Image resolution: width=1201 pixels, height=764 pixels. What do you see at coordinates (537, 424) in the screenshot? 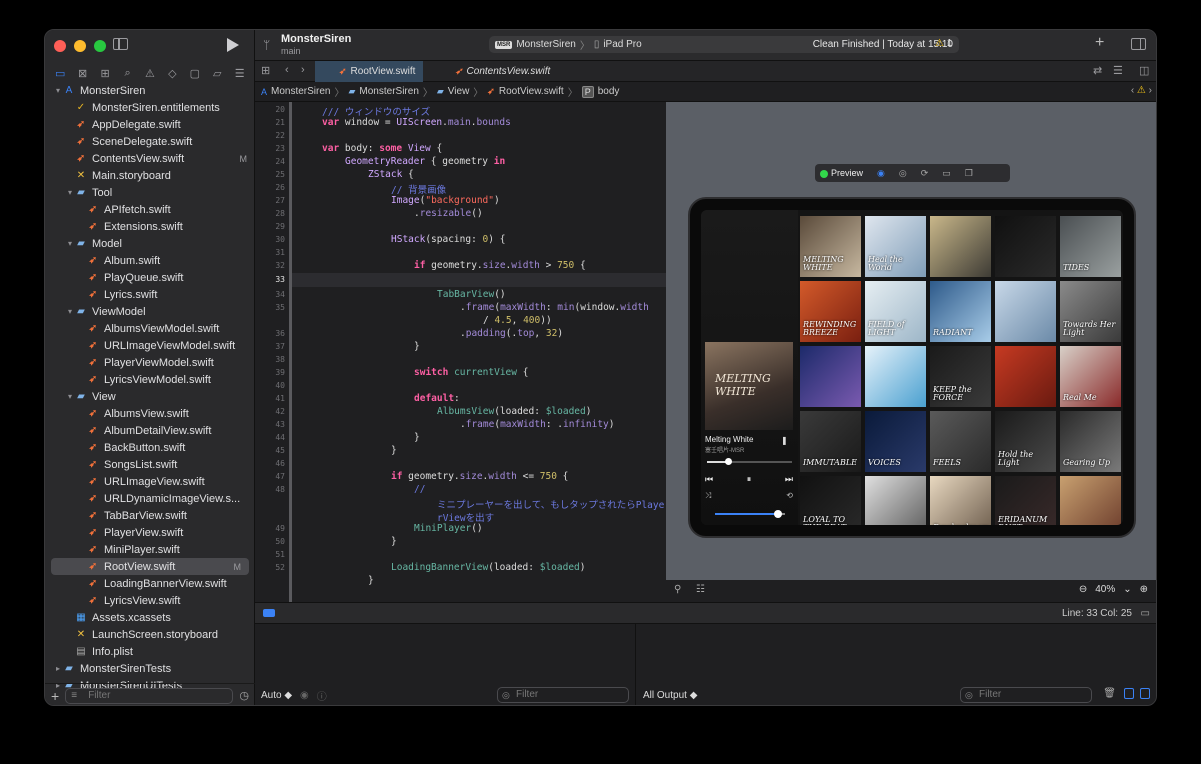
I see `code-line: .frame(maxWidth: .infinity)` at bounding box center [537, 424].